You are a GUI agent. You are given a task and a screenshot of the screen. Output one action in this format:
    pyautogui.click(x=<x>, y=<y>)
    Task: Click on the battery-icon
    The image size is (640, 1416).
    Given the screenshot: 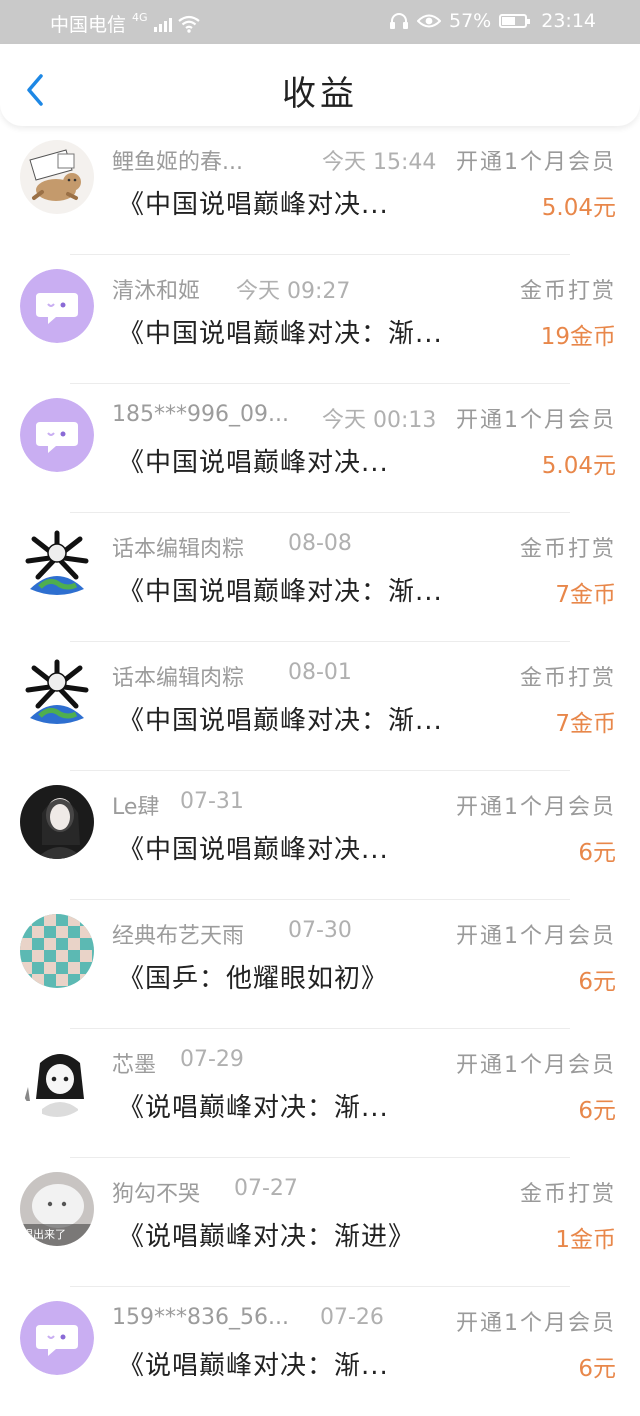 What is the action you would take?
    pyautogui.click(x=515, y=21)
    